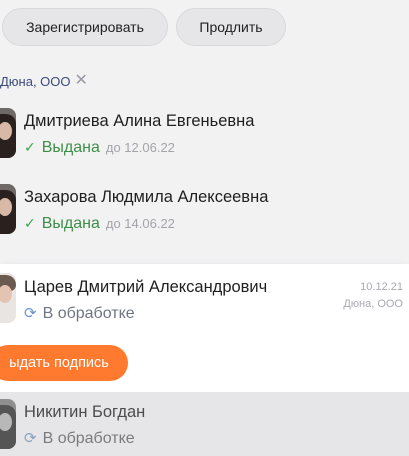 This screenshot has height=456, width=409. Describe the element at coordinates (204, 424) in the screenshot. I see `list-item: Никитин Богдан ⟳ В обработке` at that location.